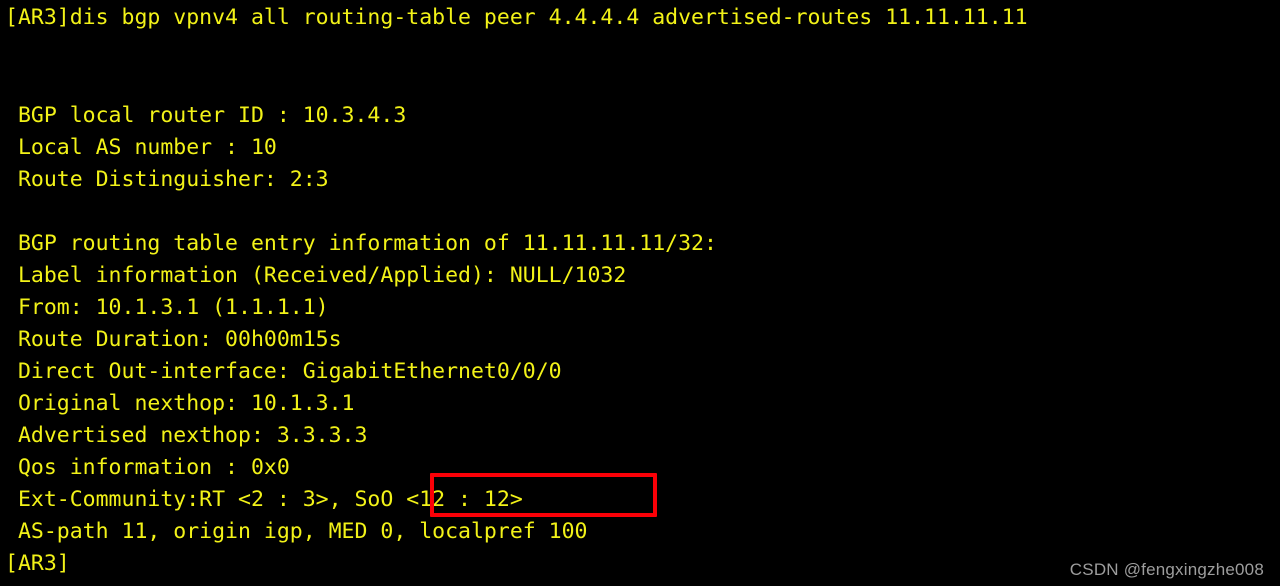  I want to click on bgp-ext-community-line: Ext-Community:RT <2 : 3>, SoO <12 : 12>, so click(264, 499).